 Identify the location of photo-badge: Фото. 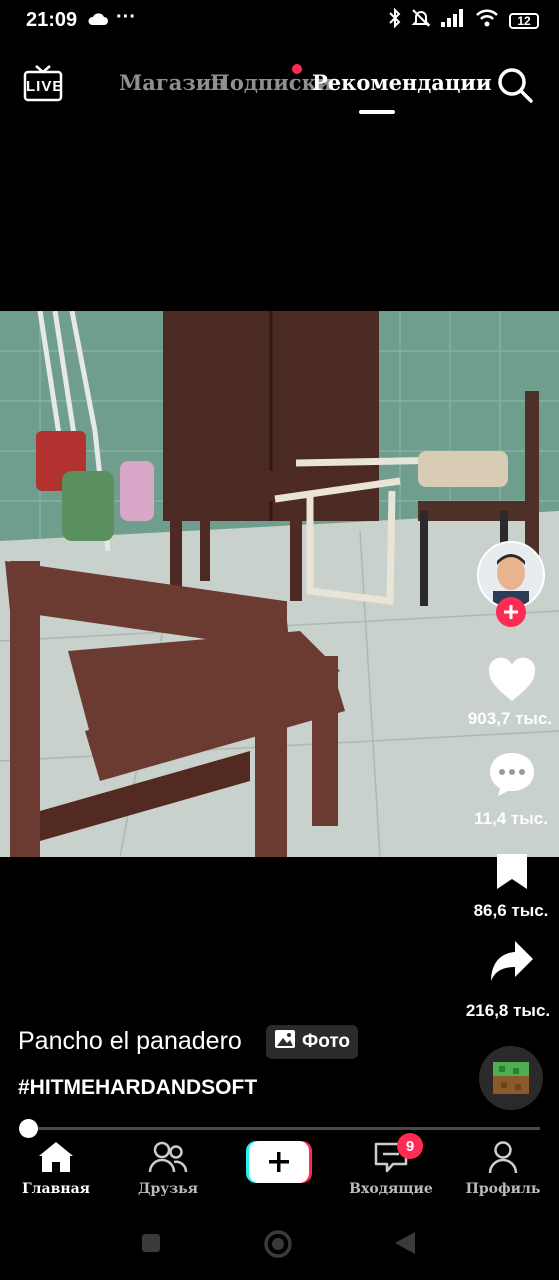
(312, 1042).